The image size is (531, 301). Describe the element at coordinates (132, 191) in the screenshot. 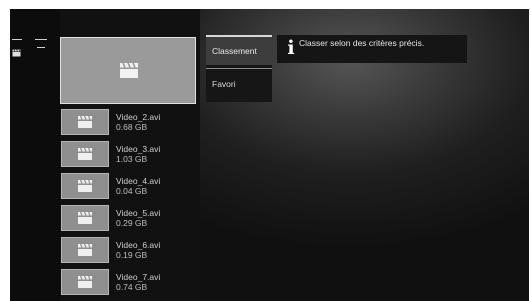

I see `video-size: 0.04 GB` at that location.